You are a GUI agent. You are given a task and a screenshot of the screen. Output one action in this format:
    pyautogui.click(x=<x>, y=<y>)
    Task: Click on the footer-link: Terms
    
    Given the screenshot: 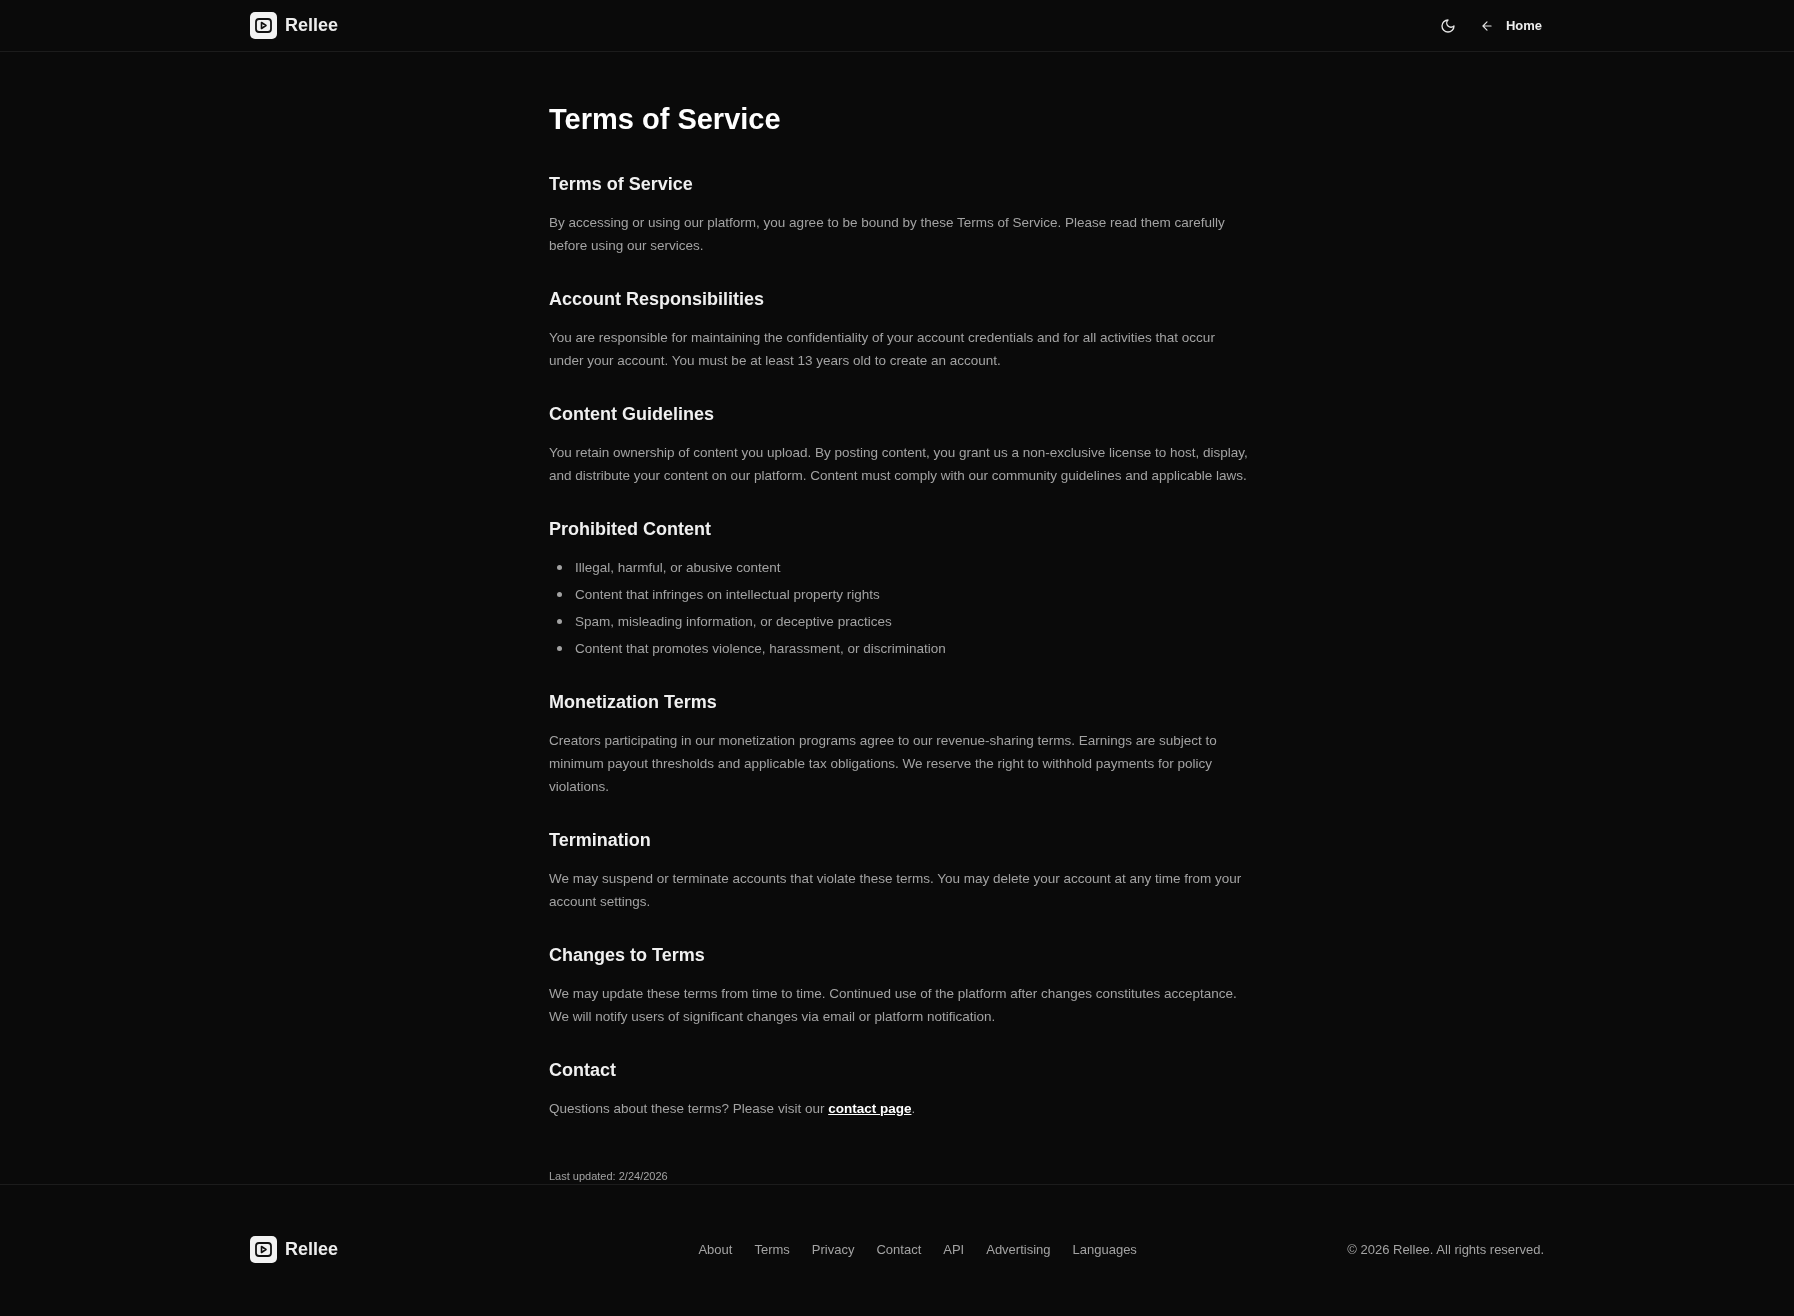 What is the action you would take?
    pyautogui.click(x=772, y=1249)
    